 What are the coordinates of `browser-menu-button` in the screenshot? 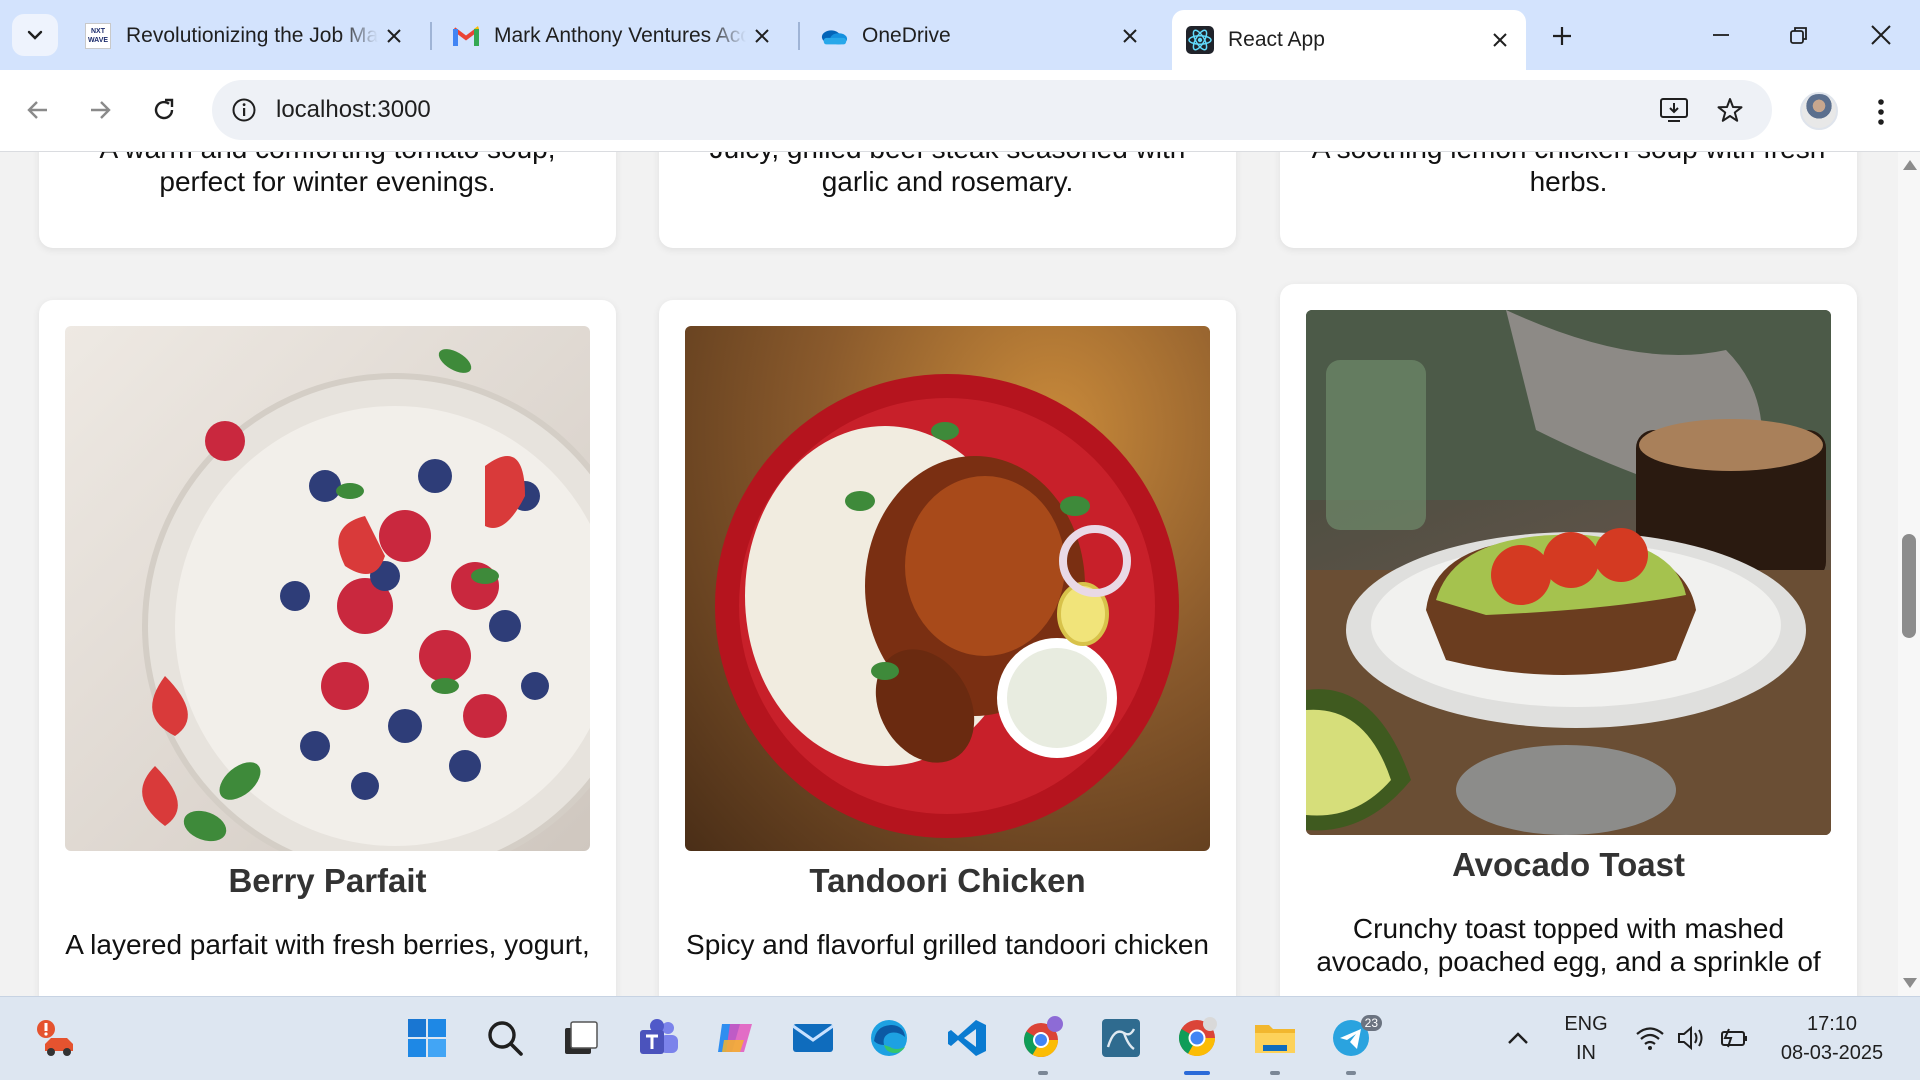 It's located at (1881, 112).